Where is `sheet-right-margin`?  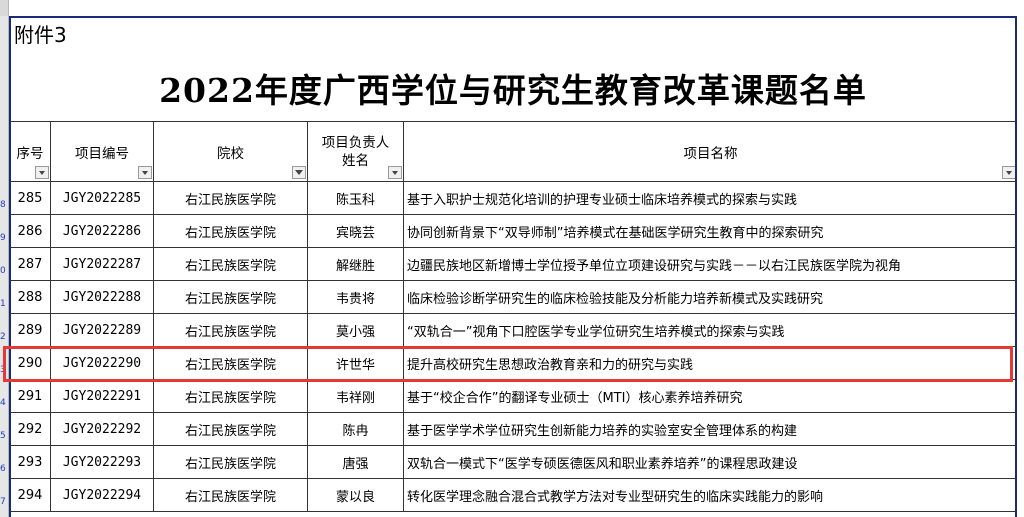 sheet-right-margin is located at coordinates (1020, 266).